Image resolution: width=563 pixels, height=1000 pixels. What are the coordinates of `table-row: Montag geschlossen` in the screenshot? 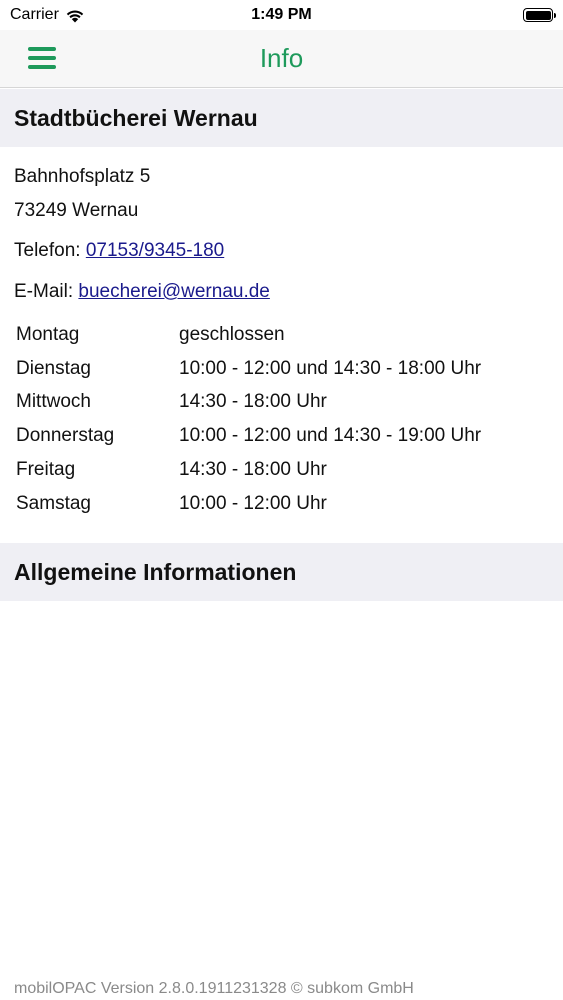 It's located at (286, 335).